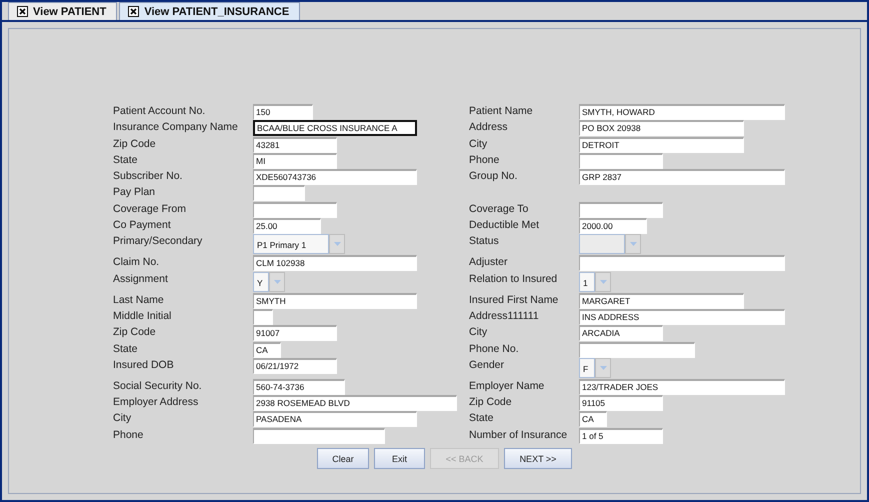 This screenshot has width=869, height=502. I want to click on field-label: Gender, so click(486, 365).